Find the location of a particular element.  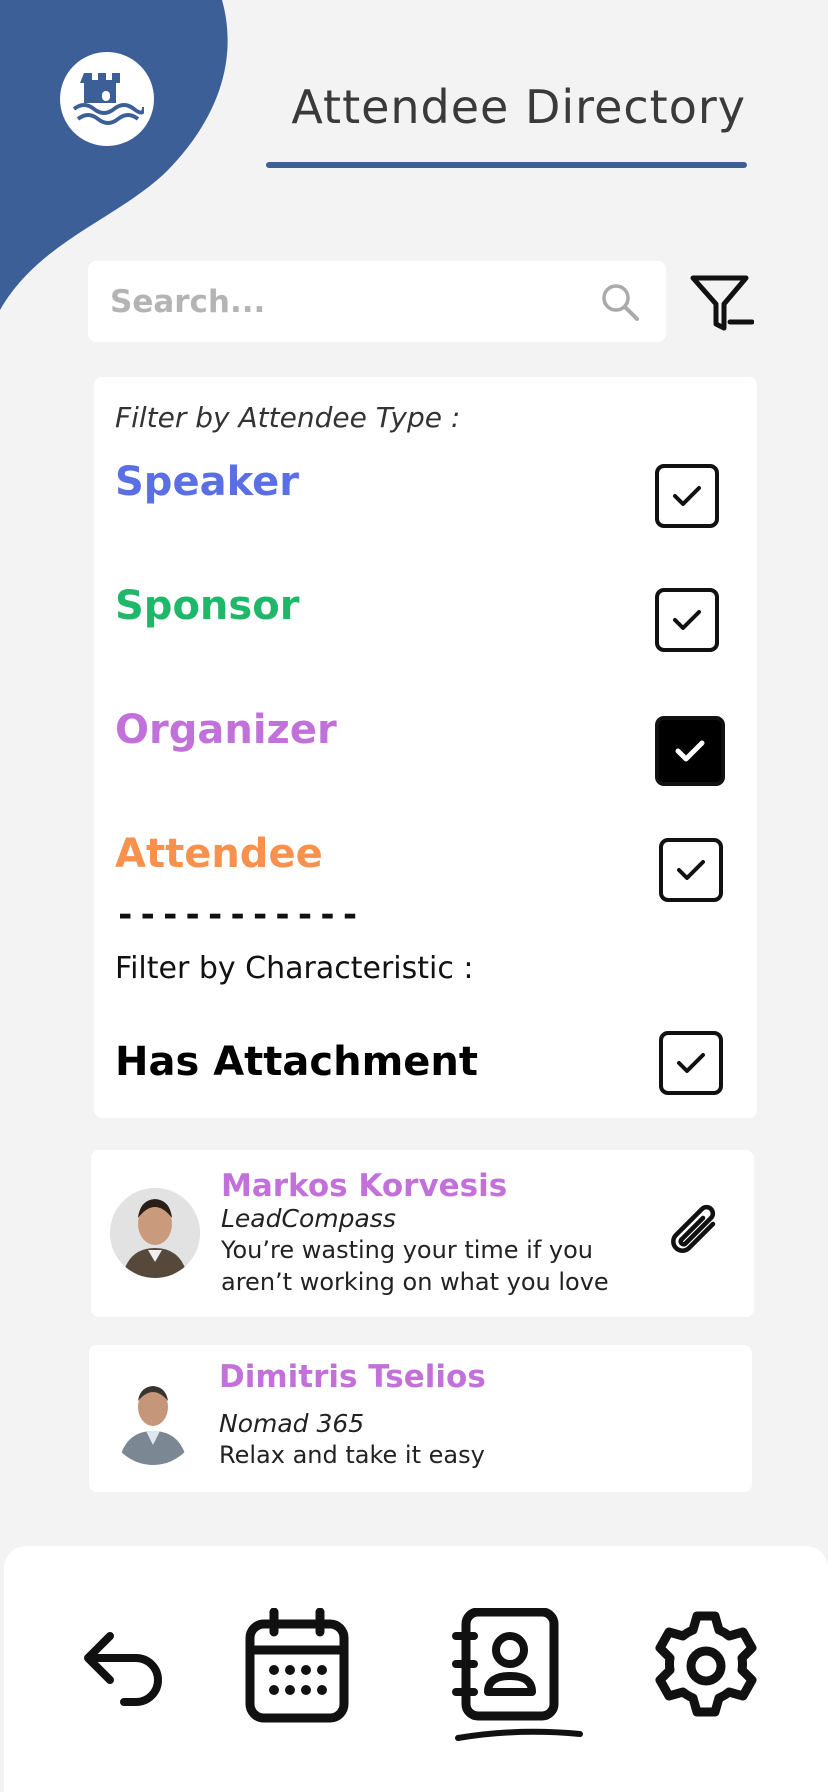

organizer-checkbox is located at coordinates (690, 751).